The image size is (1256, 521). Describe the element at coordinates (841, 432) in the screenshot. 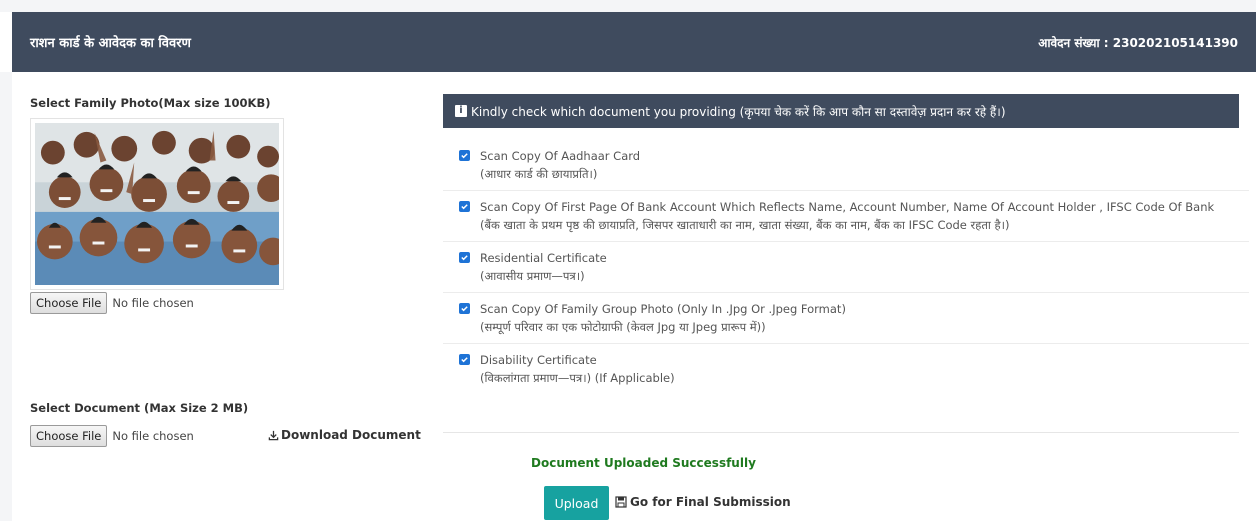

I see `section-divider` at that location.